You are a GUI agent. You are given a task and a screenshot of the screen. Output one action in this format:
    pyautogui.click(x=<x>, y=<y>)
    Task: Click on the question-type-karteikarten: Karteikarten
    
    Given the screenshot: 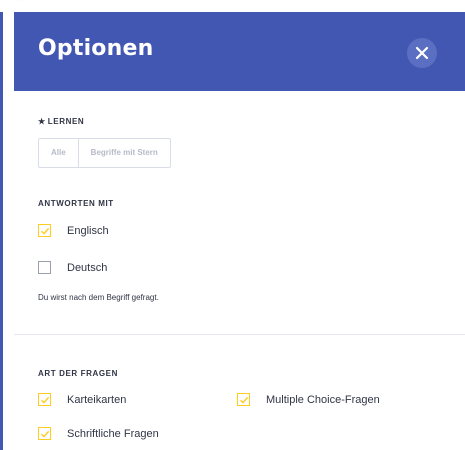 What is the action you would take?
    pyautogui.click(x=82, y=399)
    